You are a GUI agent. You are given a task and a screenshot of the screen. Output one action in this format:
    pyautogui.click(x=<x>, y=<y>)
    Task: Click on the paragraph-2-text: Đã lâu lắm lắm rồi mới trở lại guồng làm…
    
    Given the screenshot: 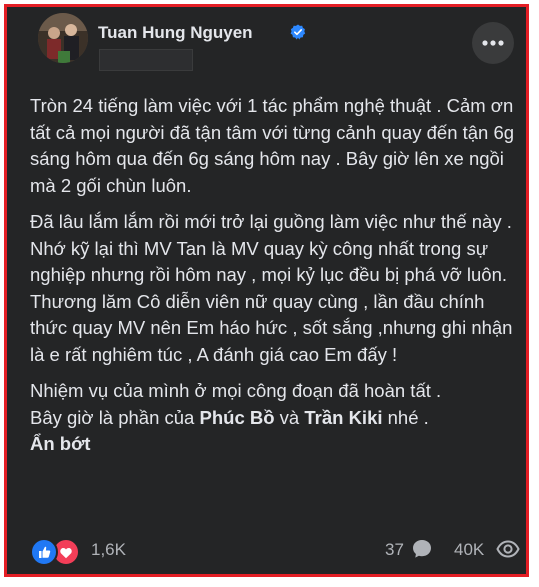 What is the action you would take?
    pyautogui.click(x=271, y=248)
    